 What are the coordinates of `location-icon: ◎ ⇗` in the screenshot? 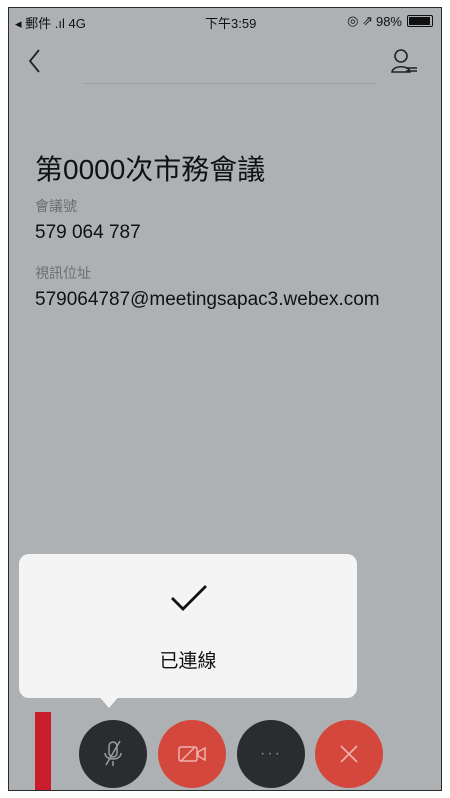 It's located at (360, 20).